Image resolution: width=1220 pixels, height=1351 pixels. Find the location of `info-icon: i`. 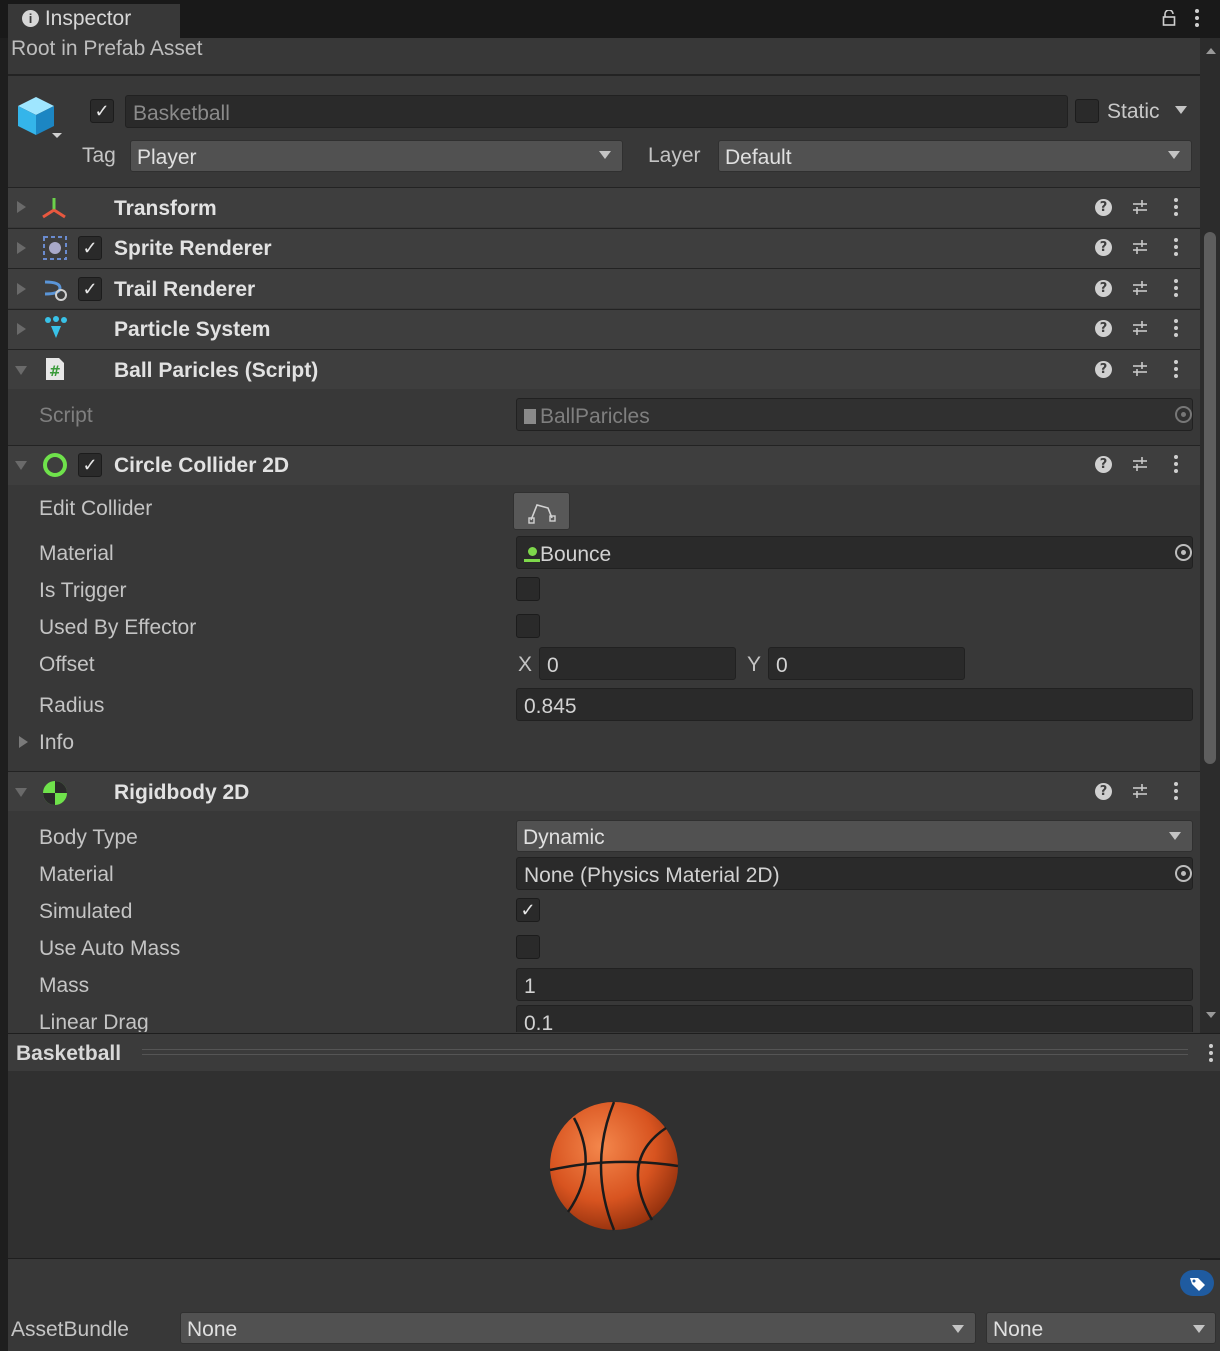

info-icon: i is located at coordinates (30, 18).